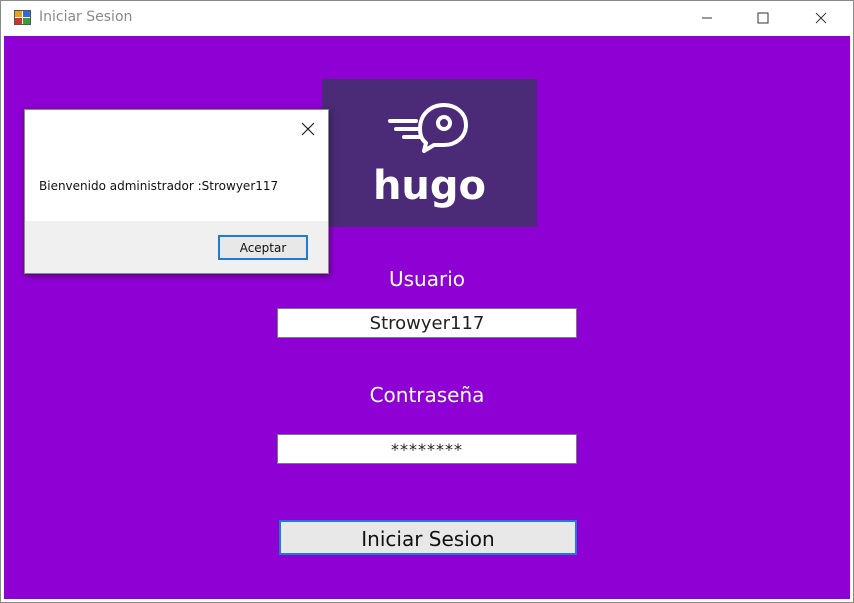 The height and width of the screenshot is (603, 854). I want to click on maximize-button, so click(763, 17).